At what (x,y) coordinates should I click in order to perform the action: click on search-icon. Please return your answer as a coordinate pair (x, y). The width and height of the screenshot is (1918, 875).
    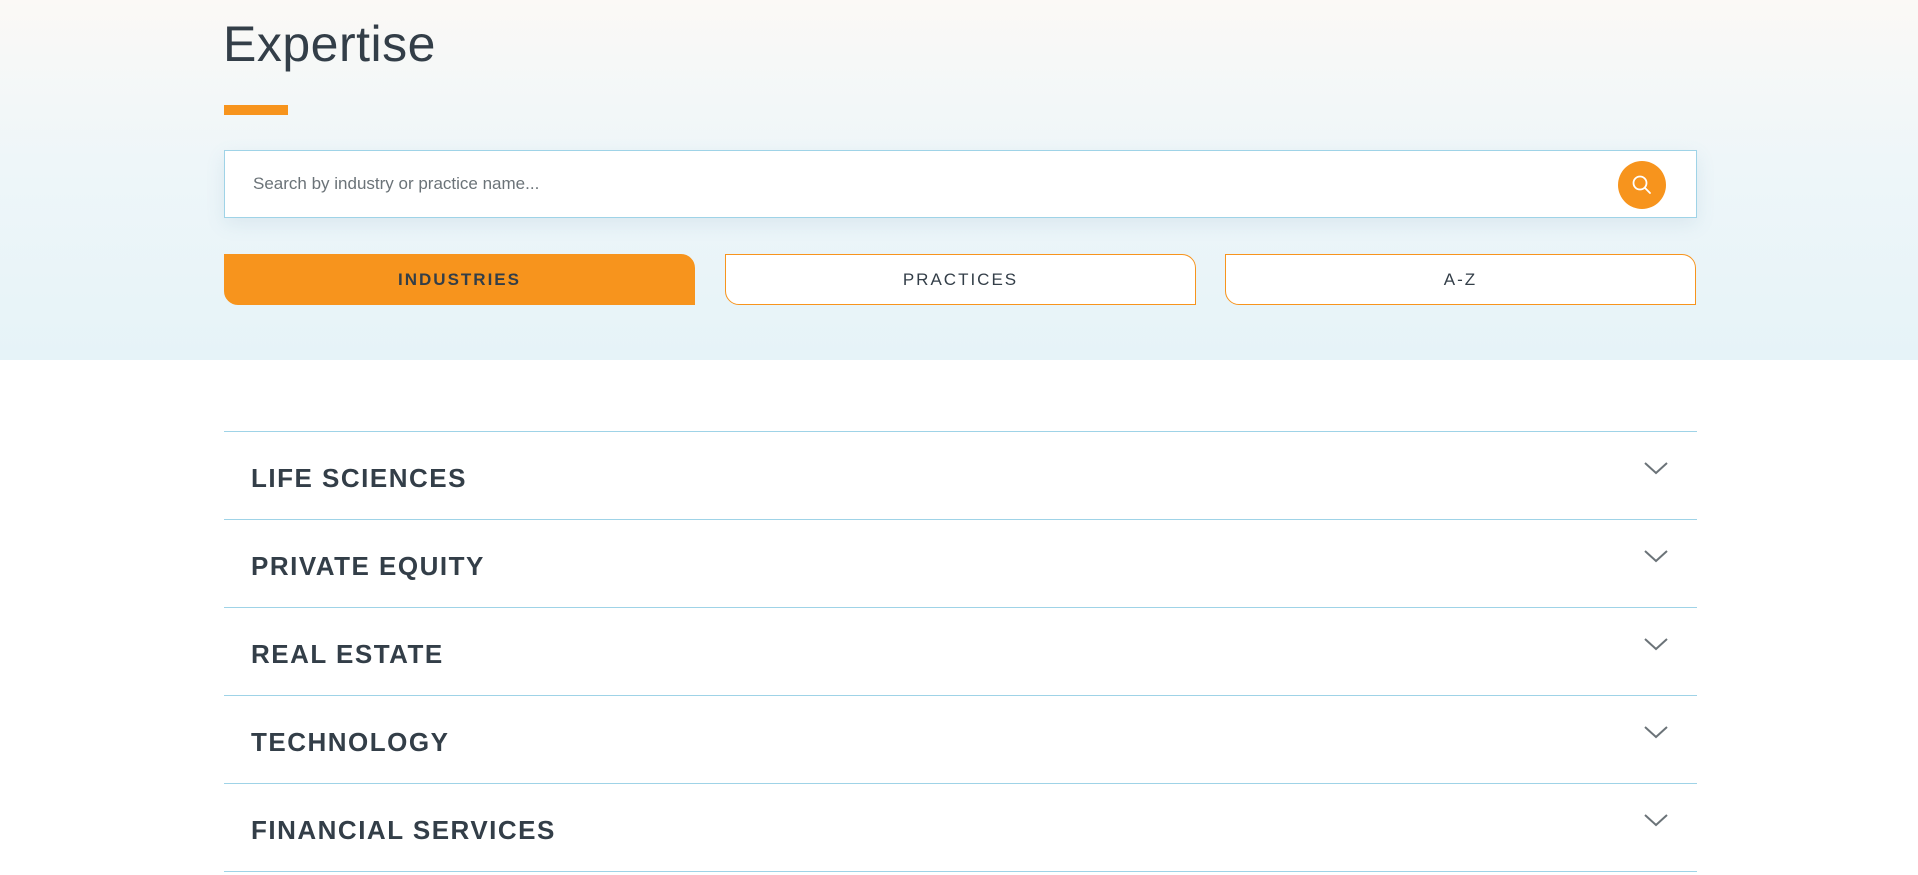
    Looking at the image, I should click on (1641, 184).